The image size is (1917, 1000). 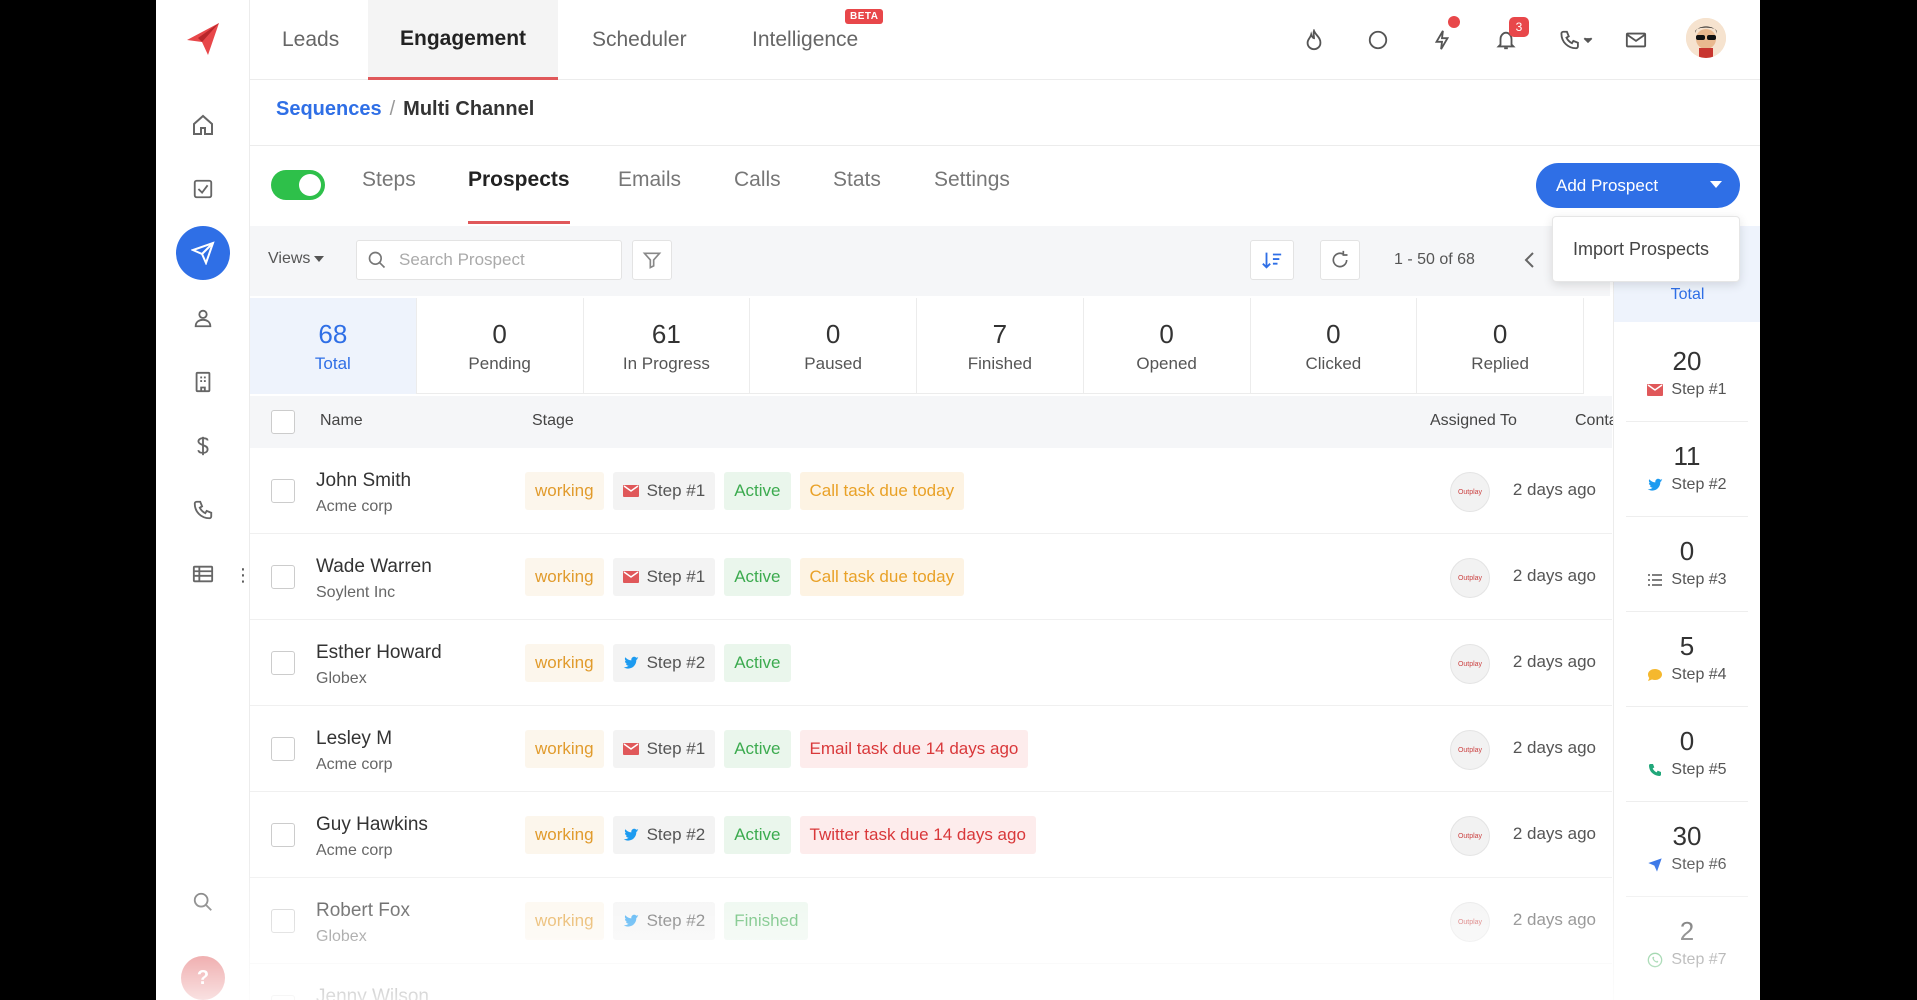 What do you see at coordinates (329, 109) in the screenshot?
I see `breadcrumb-sequences-link: Sequences` at bounding box center [329, 109].